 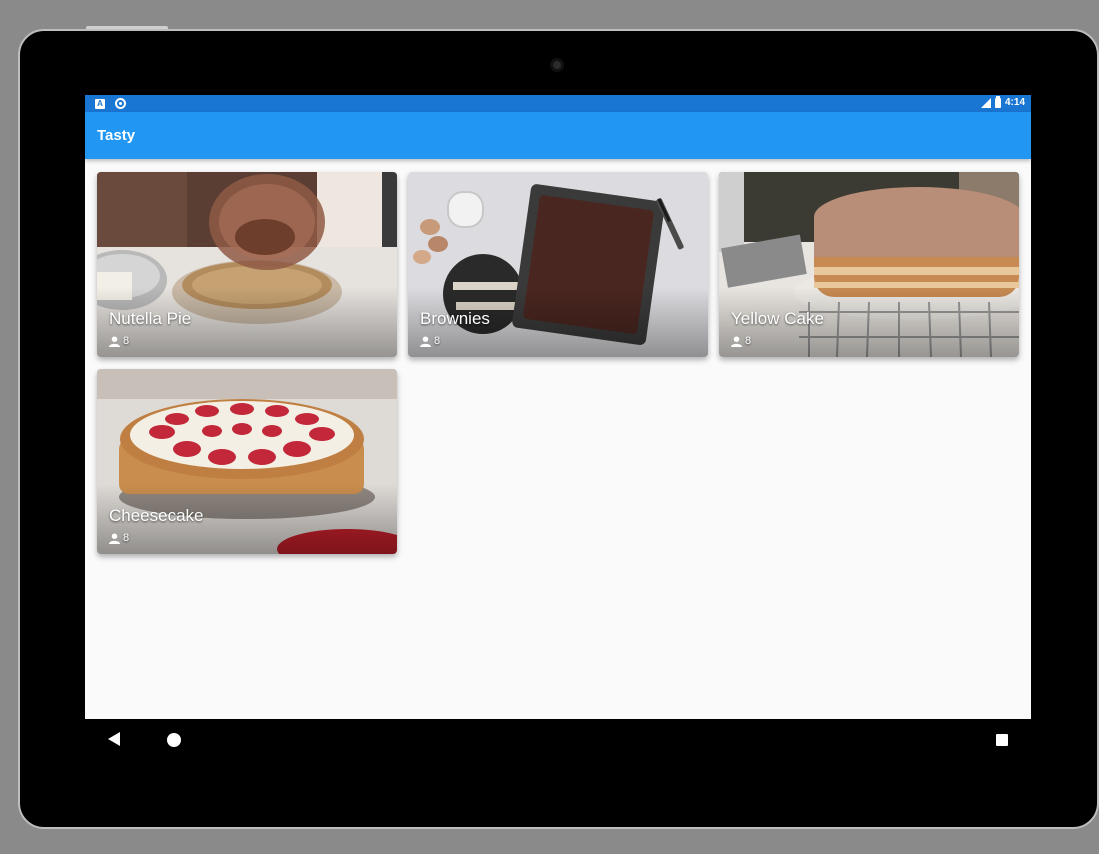 I want to click on status-bar: A 4:14, so click(x=558, y=103).